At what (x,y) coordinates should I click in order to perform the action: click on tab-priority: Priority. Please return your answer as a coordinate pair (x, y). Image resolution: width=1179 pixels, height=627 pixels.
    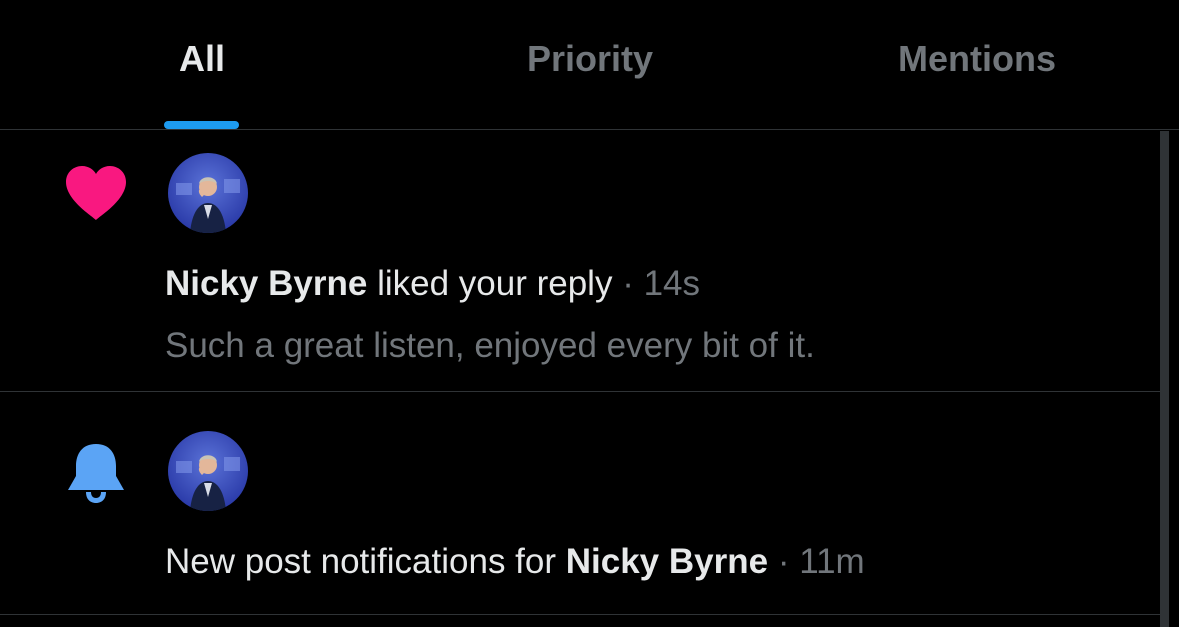
    Looking at the image, I should click on (590, 84).